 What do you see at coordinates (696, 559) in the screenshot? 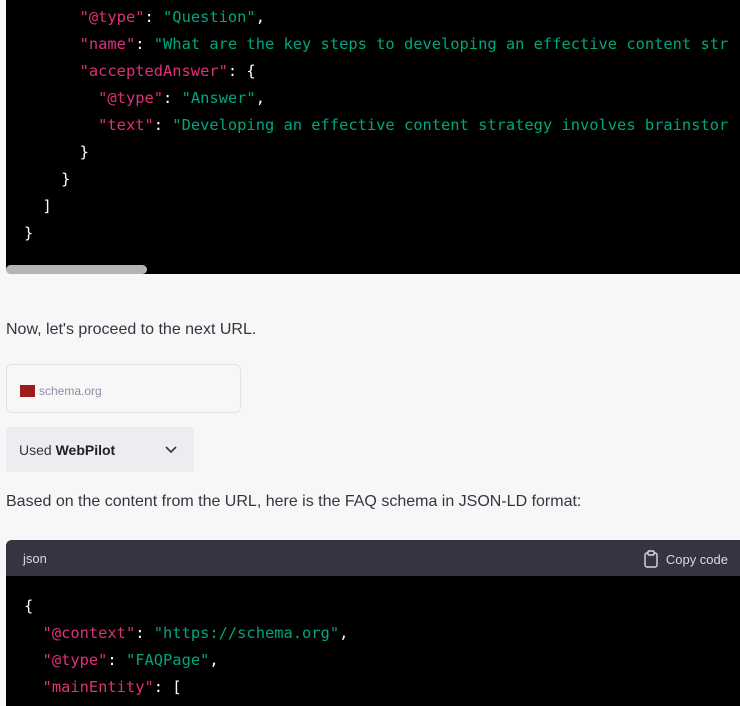
I see `copy-code-label: Copy code` at bounding box center [696, 559].